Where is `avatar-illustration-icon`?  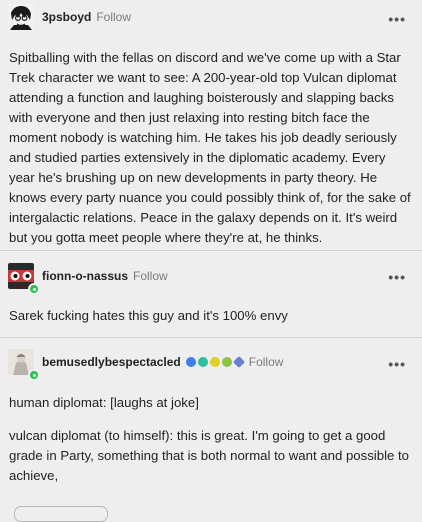
avatar-illustration-icon is located at coordinates (21, 17).